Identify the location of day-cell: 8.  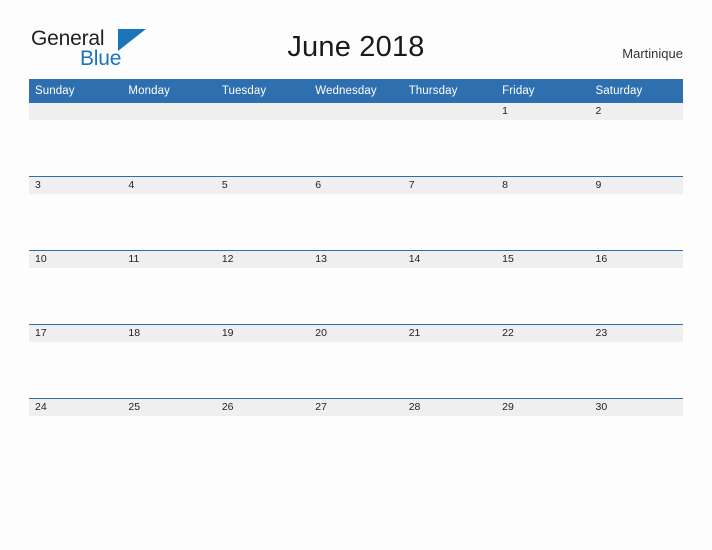
(543, 213).